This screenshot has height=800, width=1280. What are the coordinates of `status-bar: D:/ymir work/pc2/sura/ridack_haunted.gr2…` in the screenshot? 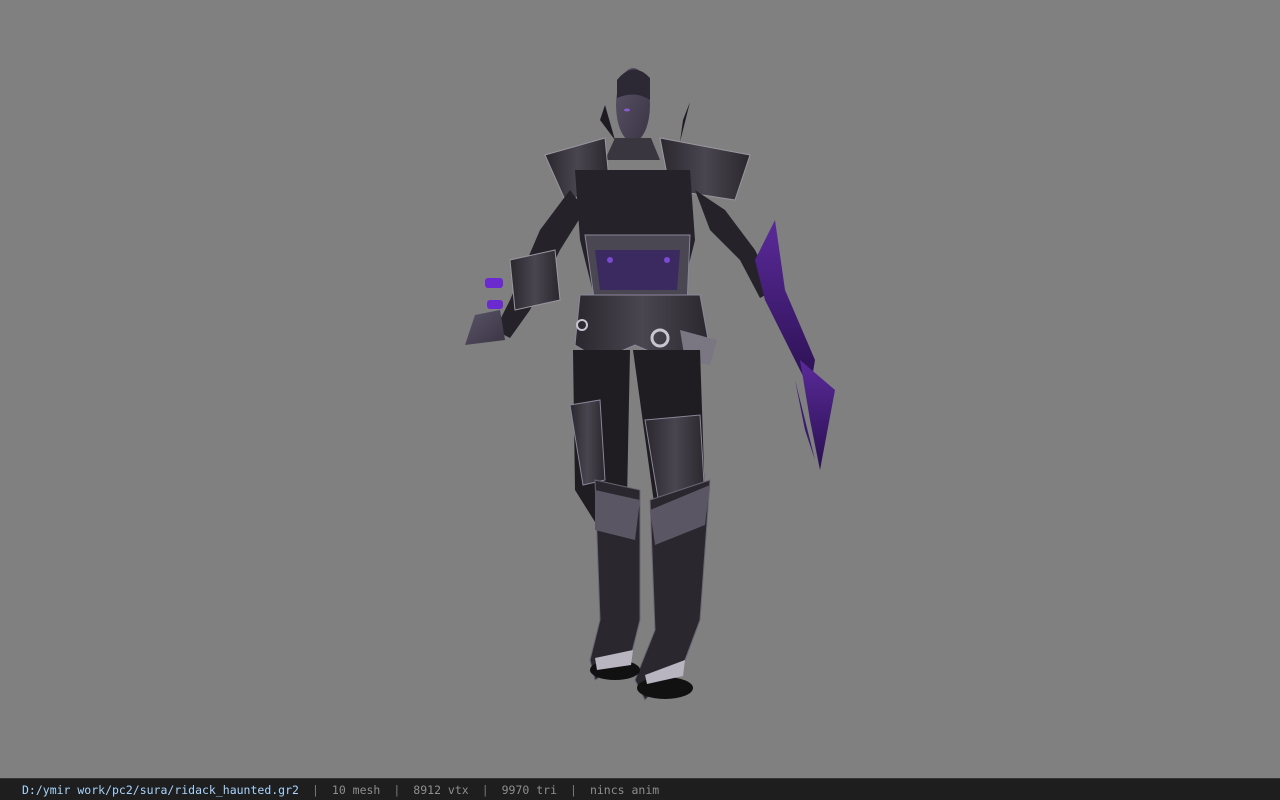 It's located at (640, 789).